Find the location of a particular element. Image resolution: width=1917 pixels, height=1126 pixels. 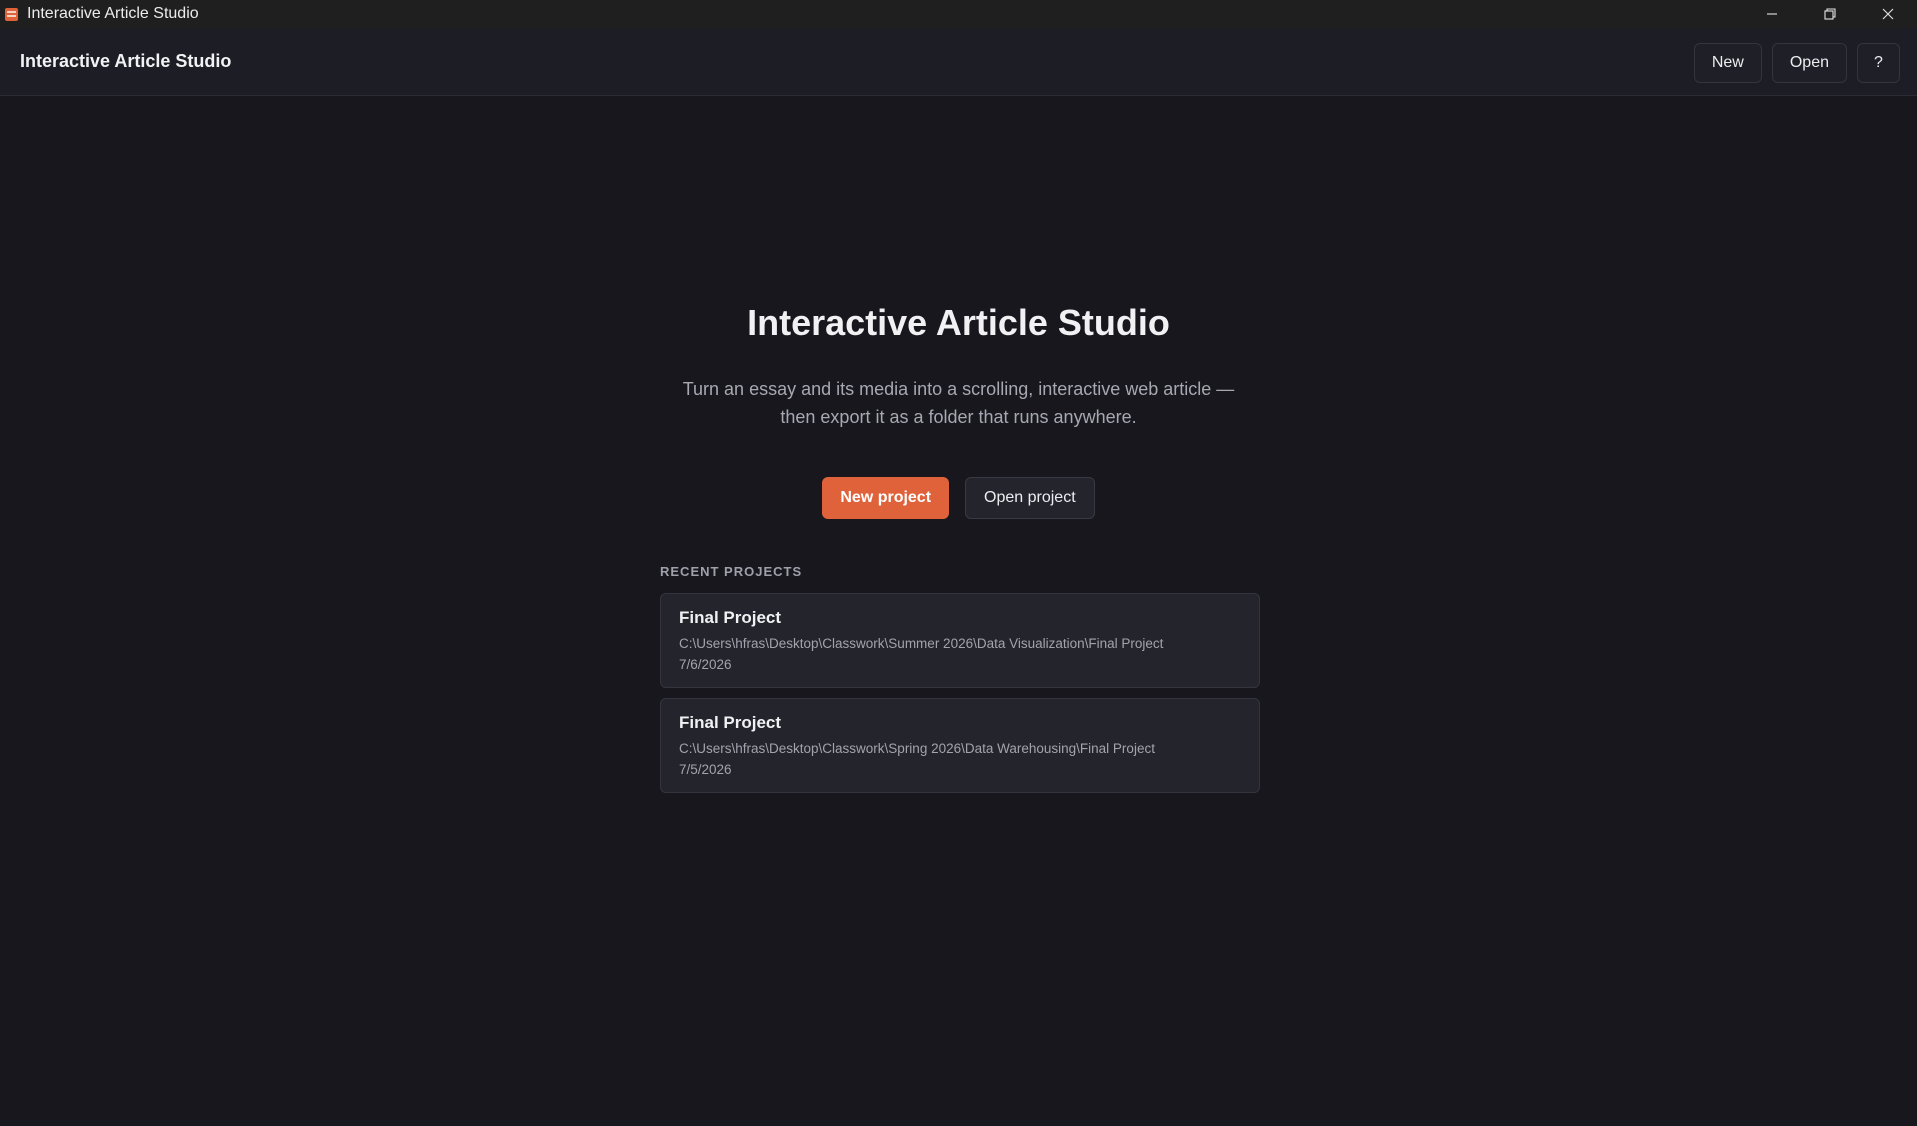

cta-row: New project Open project is located at coordinates (958, 498).